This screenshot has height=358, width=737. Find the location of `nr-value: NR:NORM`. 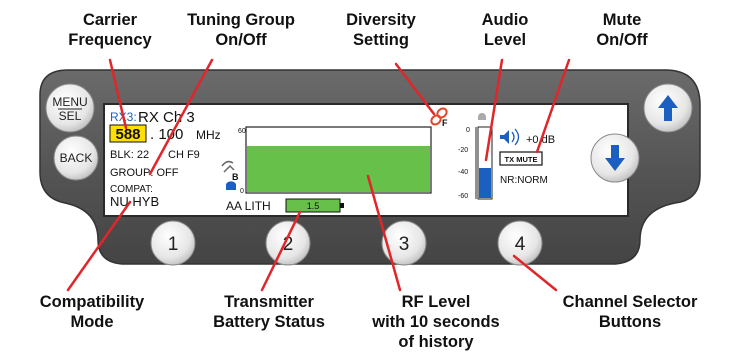

nr-value: NR:NORM is located at coordinates (524, 180).